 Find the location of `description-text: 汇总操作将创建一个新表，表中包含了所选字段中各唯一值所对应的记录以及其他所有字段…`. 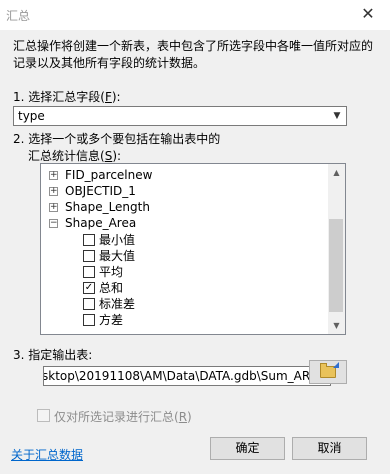

description-text: 汇总操作将创建一个新表，表中包含了所选字段中各唯一值所对应的记录以及其他所有字段… is located at coordinates (193, 54).